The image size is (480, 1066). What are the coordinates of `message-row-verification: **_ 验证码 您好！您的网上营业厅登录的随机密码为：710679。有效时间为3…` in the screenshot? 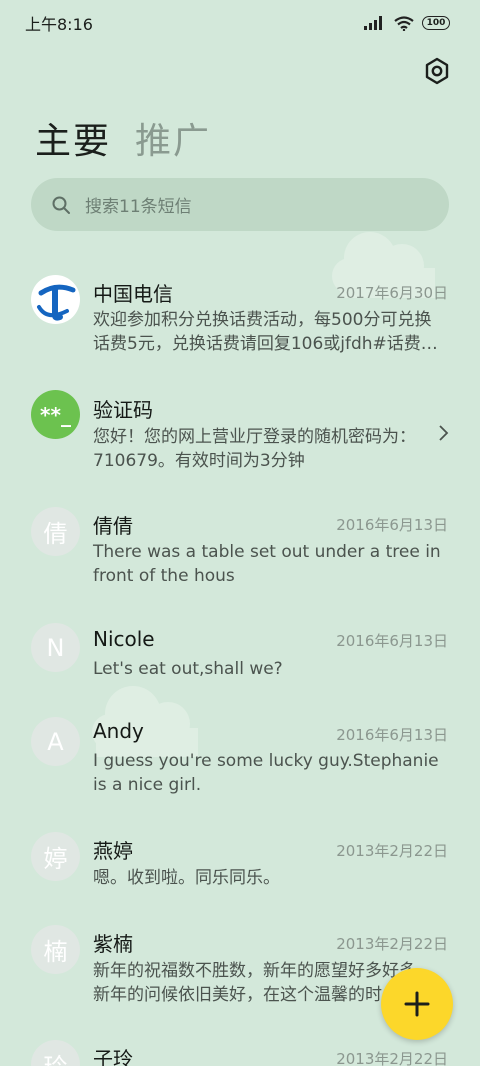 It's located at (240, 445).